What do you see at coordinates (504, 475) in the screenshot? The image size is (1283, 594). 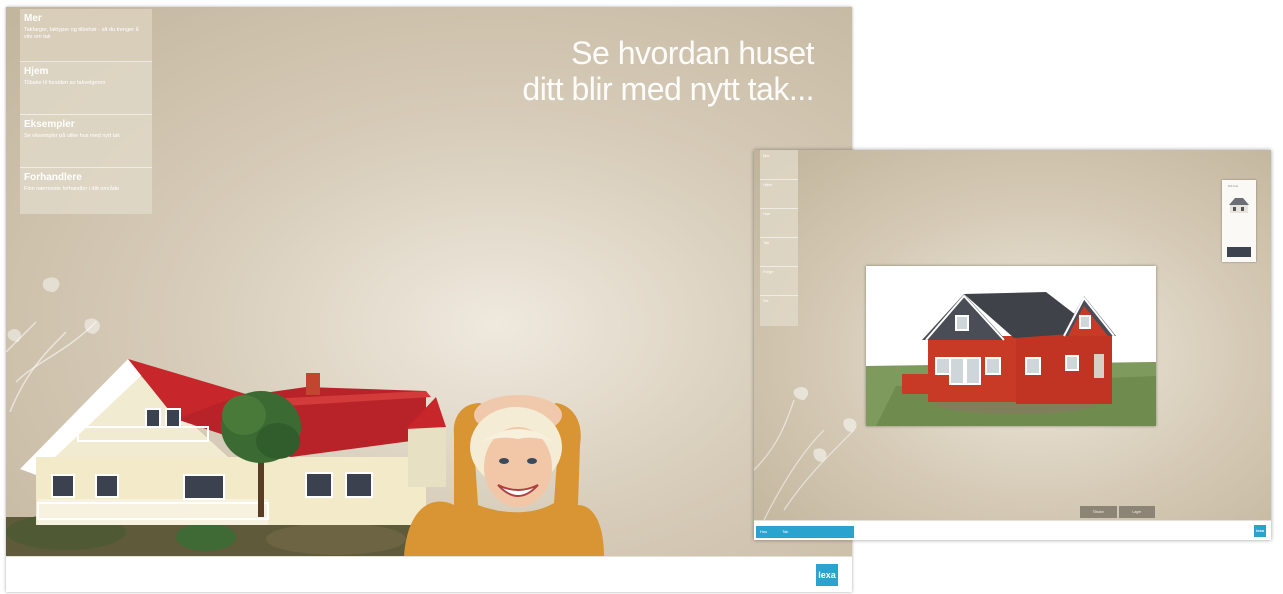 I see `woman-photo` at bounding box center [504, 475].